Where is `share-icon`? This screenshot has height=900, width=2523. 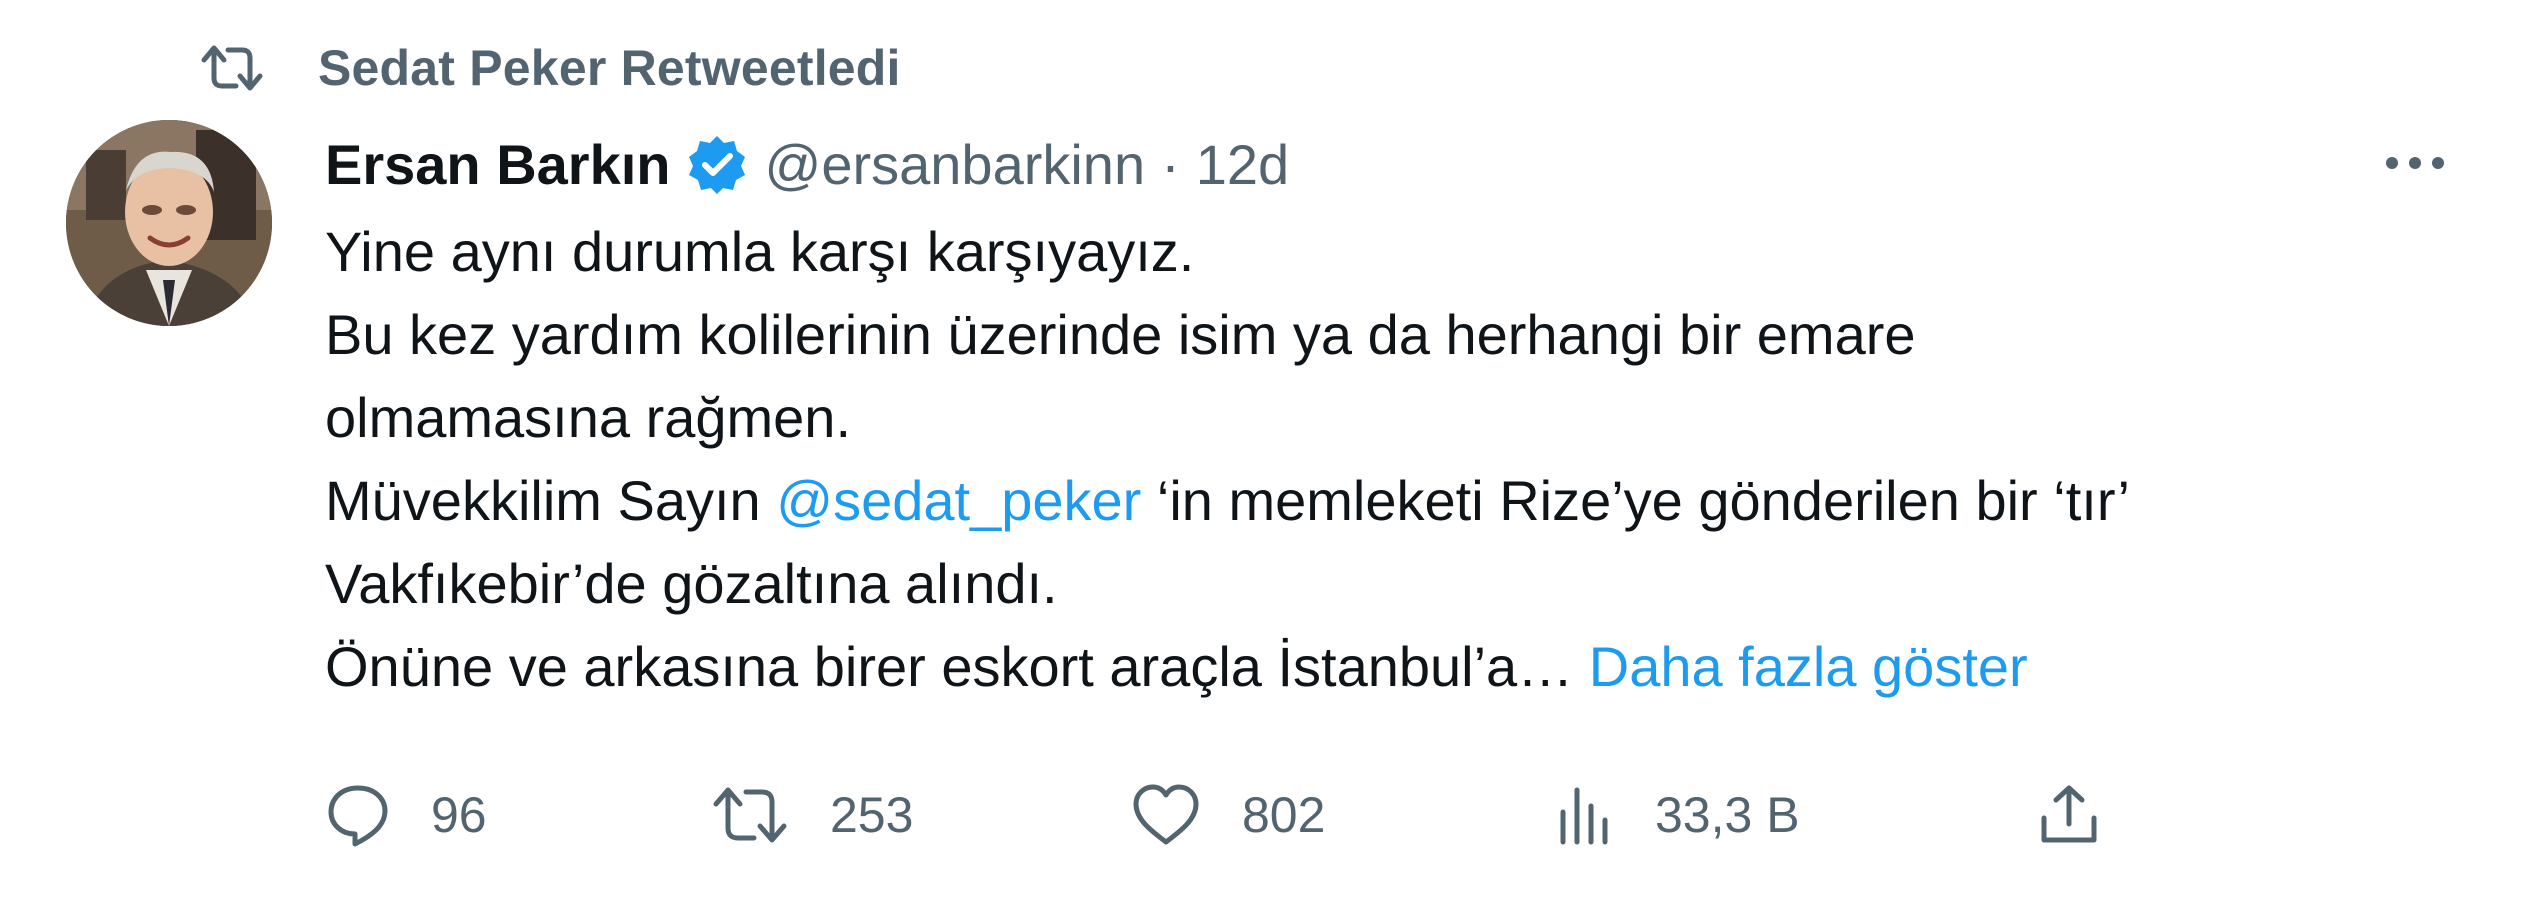
share-icon is located at coordinates (2069, 814).